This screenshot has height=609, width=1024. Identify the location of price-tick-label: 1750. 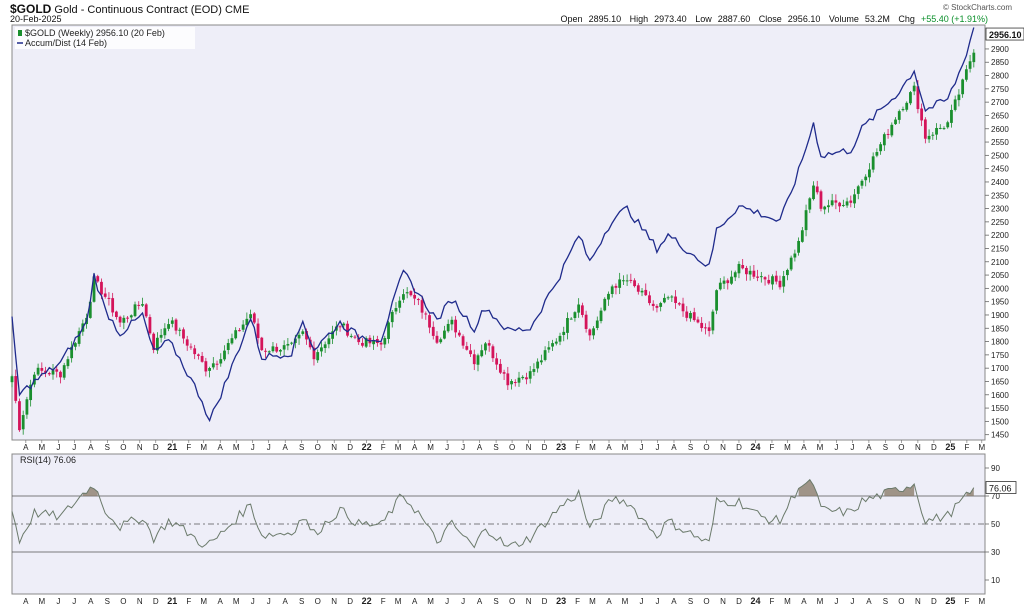
(1000, 355).